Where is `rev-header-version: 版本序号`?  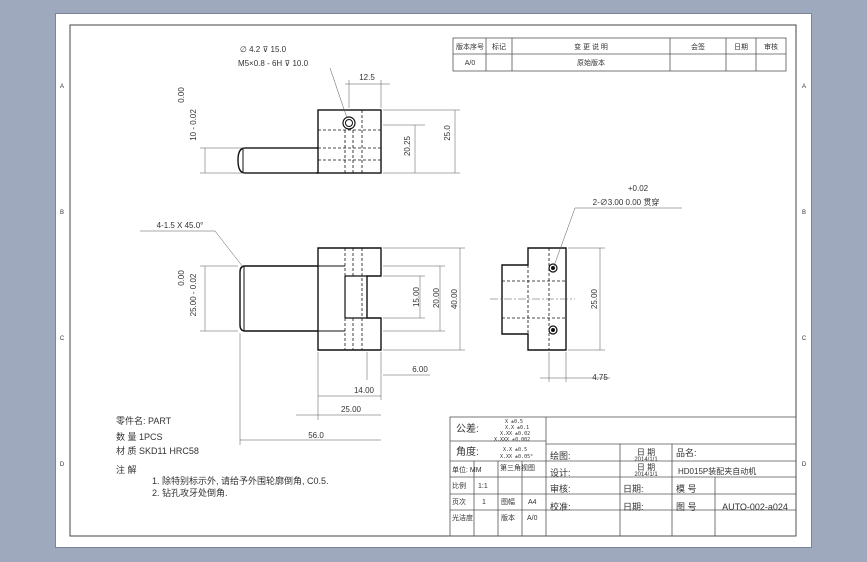
rev-header-version: 版本序号 is located at coordinates (470, 46).